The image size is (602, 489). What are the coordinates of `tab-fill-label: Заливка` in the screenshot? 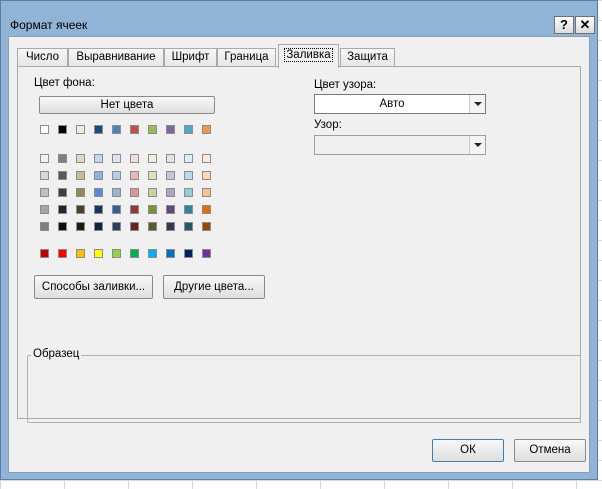 It's located at (308, 55).